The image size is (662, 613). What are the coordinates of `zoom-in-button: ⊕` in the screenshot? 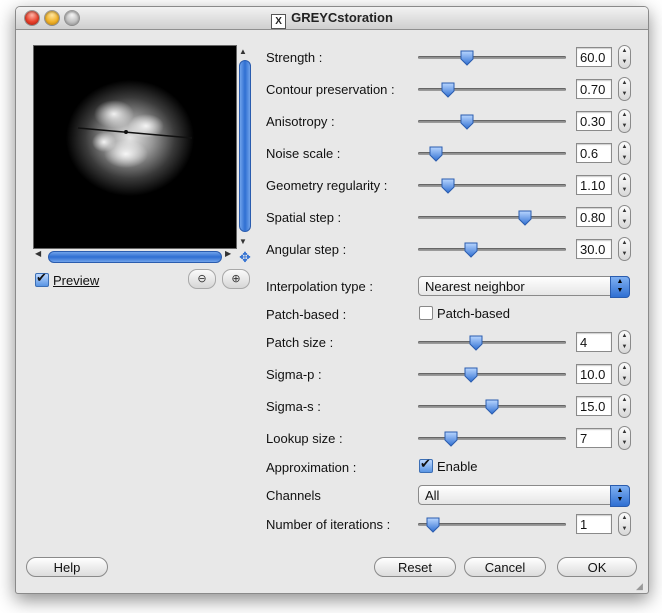 It's located at (236, 279).